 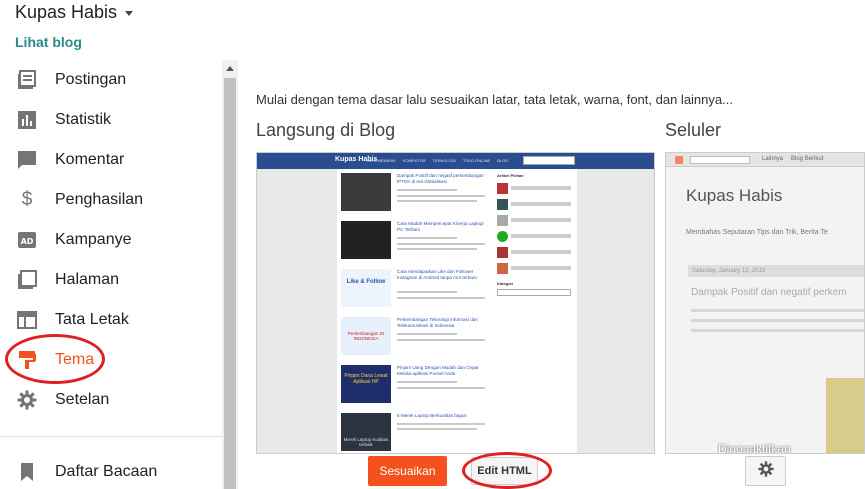 What do you see at coordinates (432, 415) in the screenshot?
I see `preview-post-title: 5 Merek Laptop Berkualitas bagus` at bounding box center [432, 415].